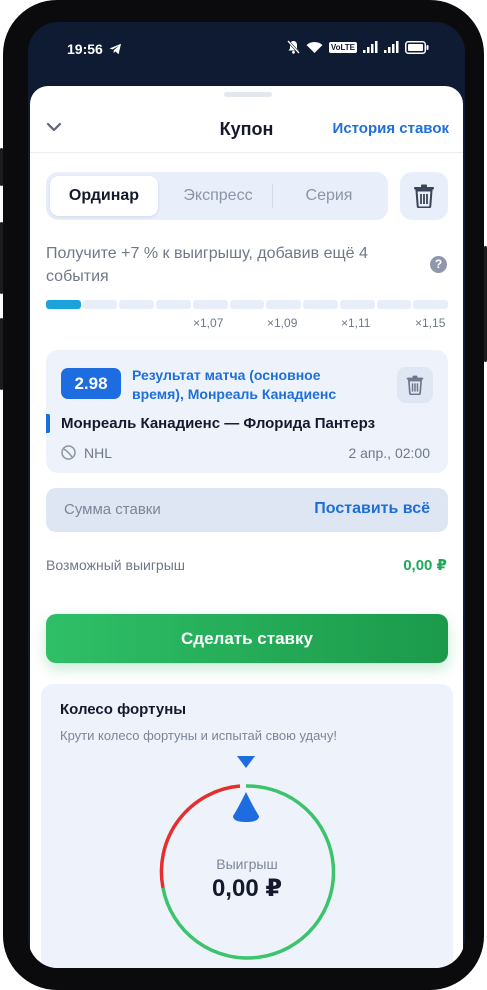 This screenshot has width=487, height=990. What do you see at coordinates (123, 709) in the screenshot?
I see `wheel-title: Колесо фортуны` at bounding box center [123, 709].